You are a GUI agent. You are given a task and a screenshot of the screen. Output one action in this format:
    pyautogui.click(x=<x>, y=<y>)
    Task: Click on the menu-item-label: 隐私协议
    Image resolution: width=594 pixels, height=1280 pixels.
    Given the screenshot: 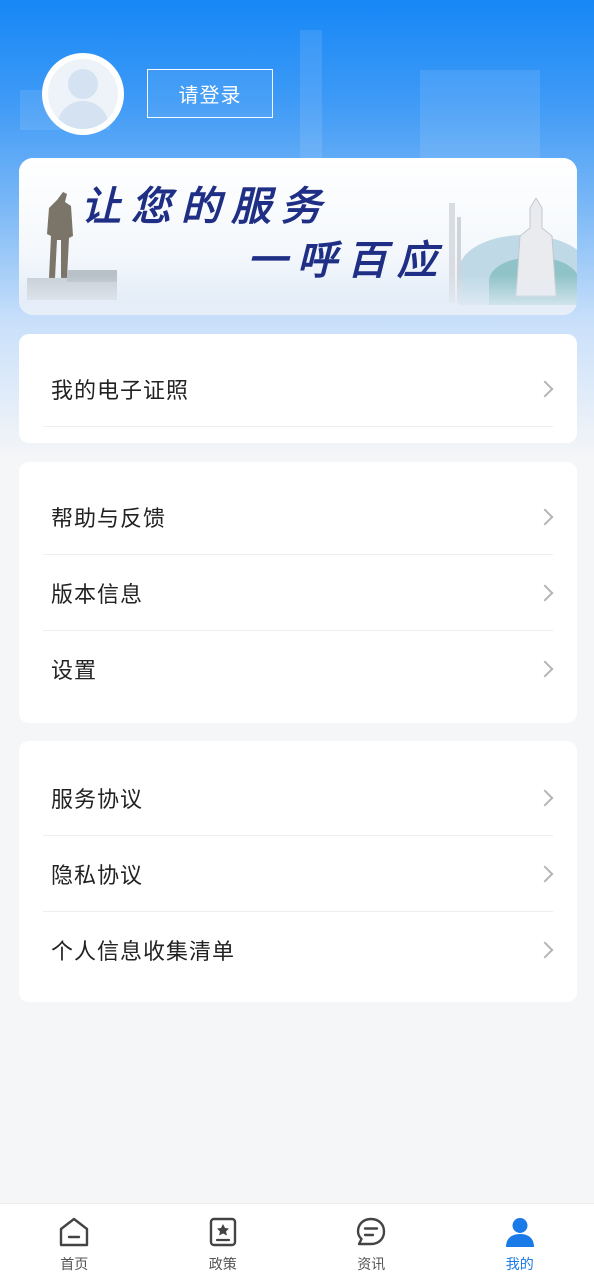 What is the action you would take?
    pyautogui.click(x=97, y=876)
    